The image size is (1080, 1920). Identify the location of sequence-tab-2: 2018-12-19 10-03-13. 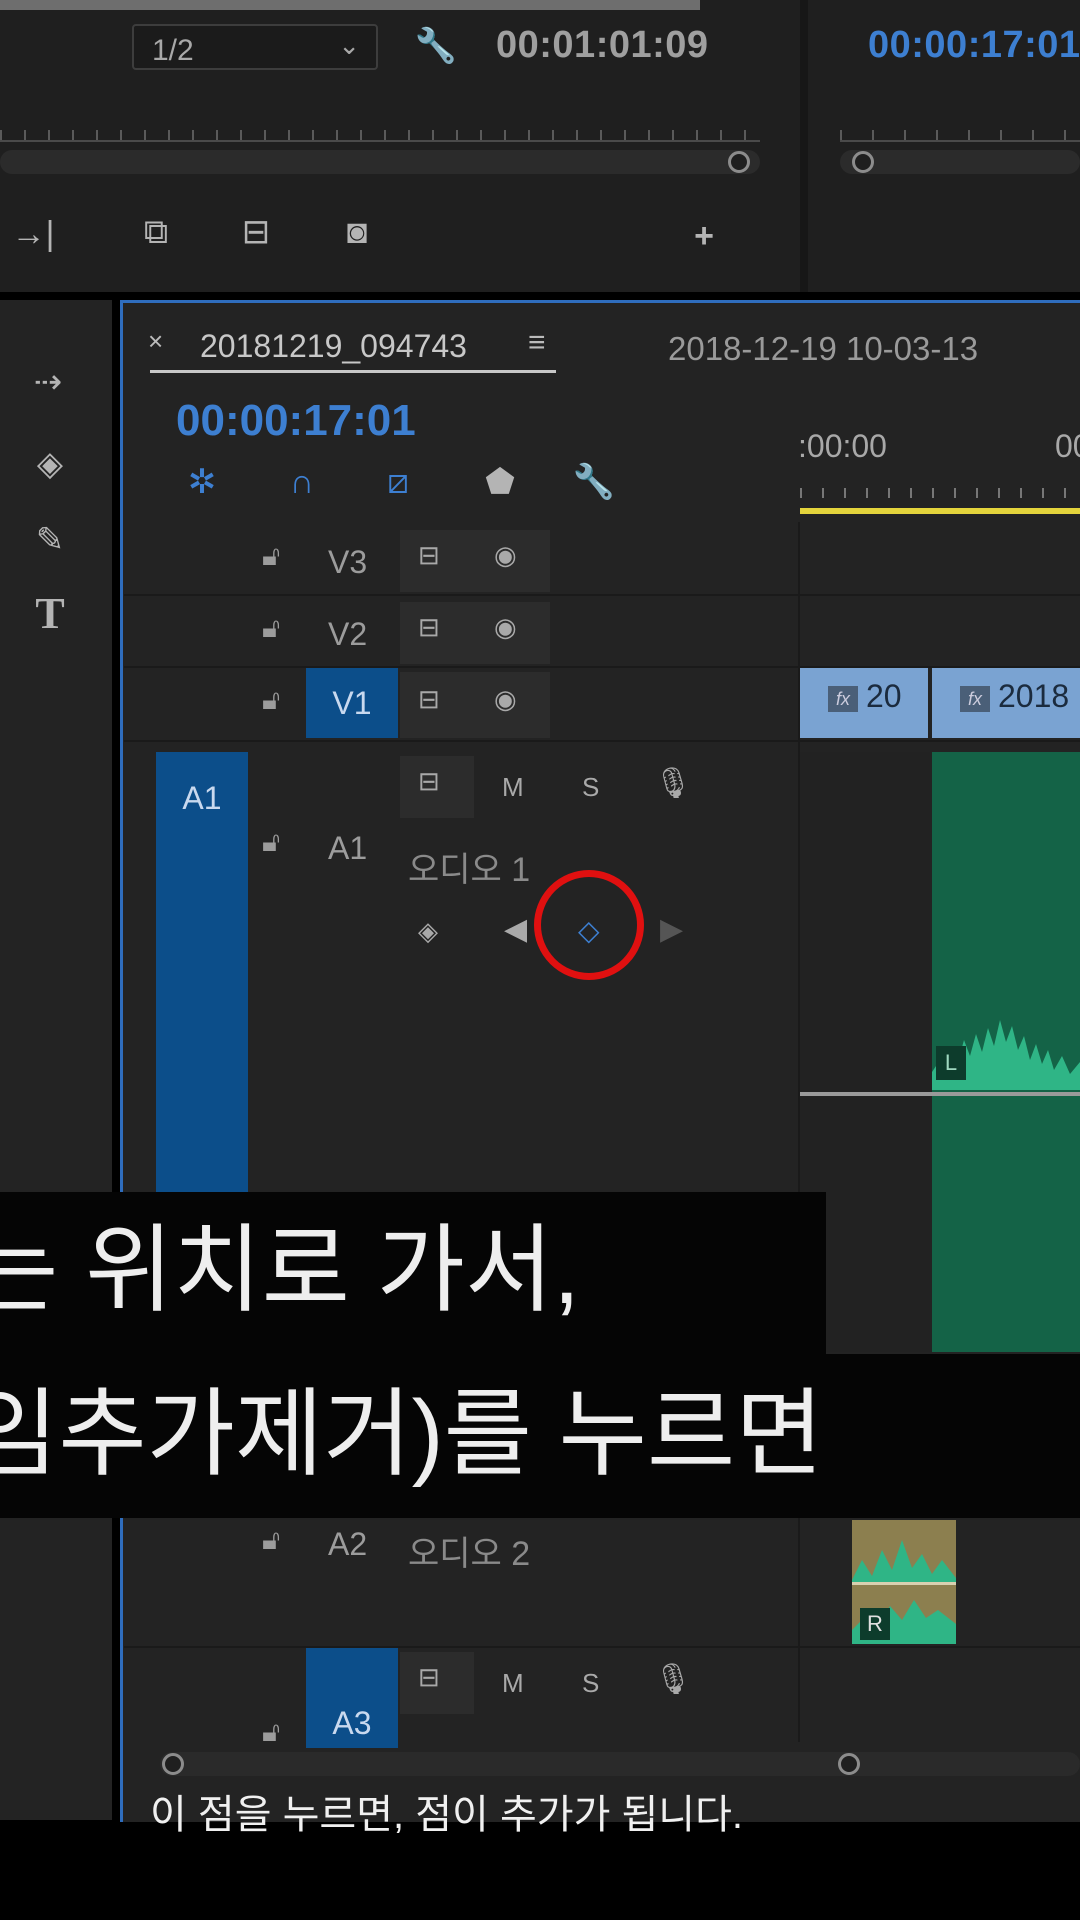
(823, 349).